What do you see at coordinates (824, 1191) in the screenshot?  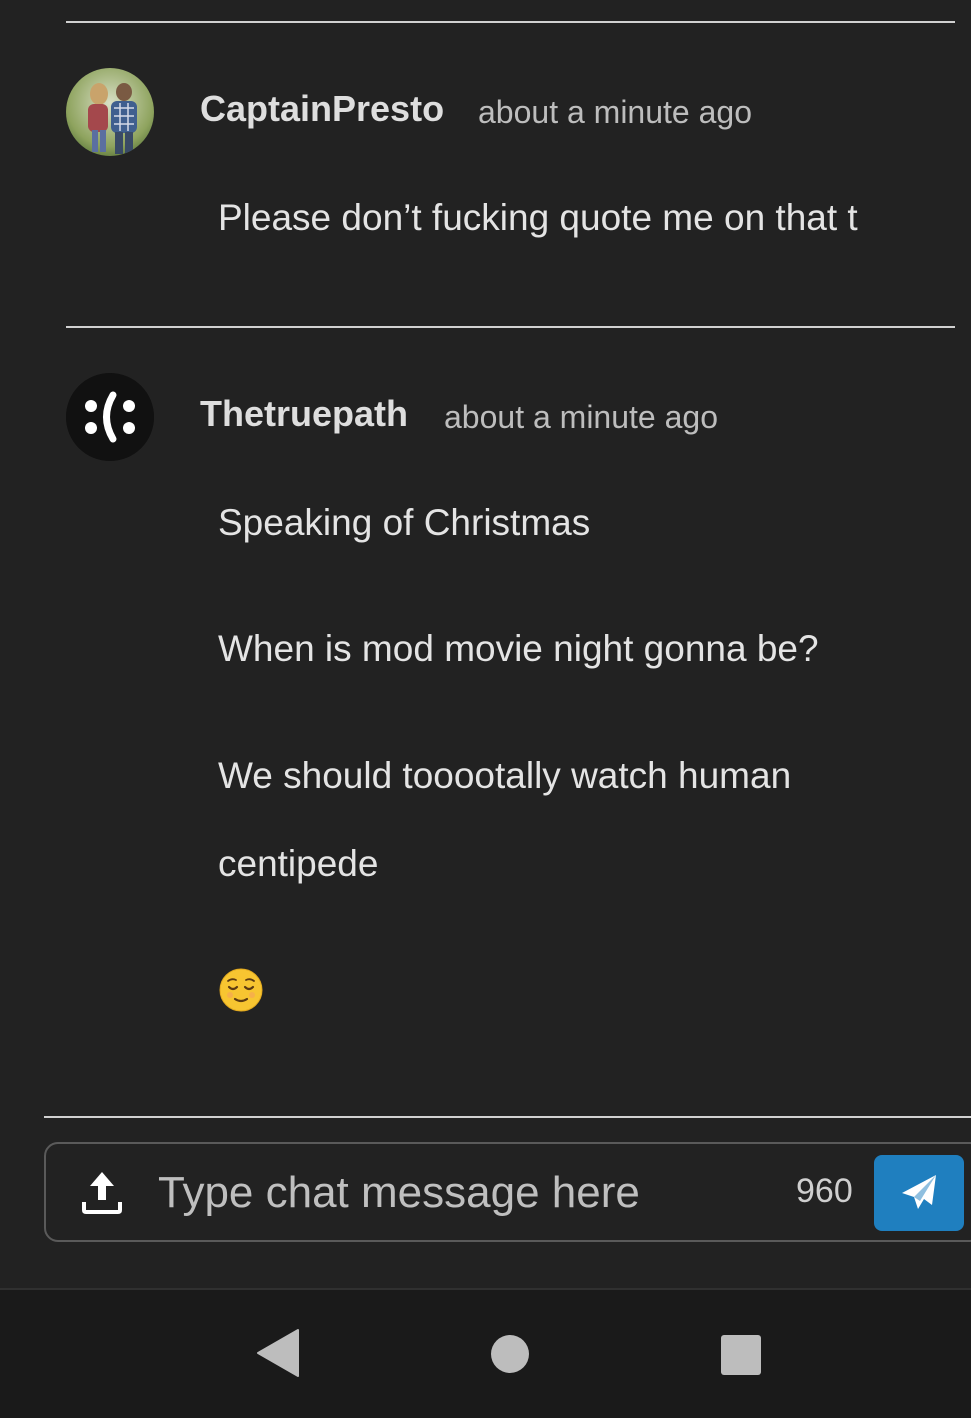 I see `character-counter: 960` at bounding box center [824, 1191].